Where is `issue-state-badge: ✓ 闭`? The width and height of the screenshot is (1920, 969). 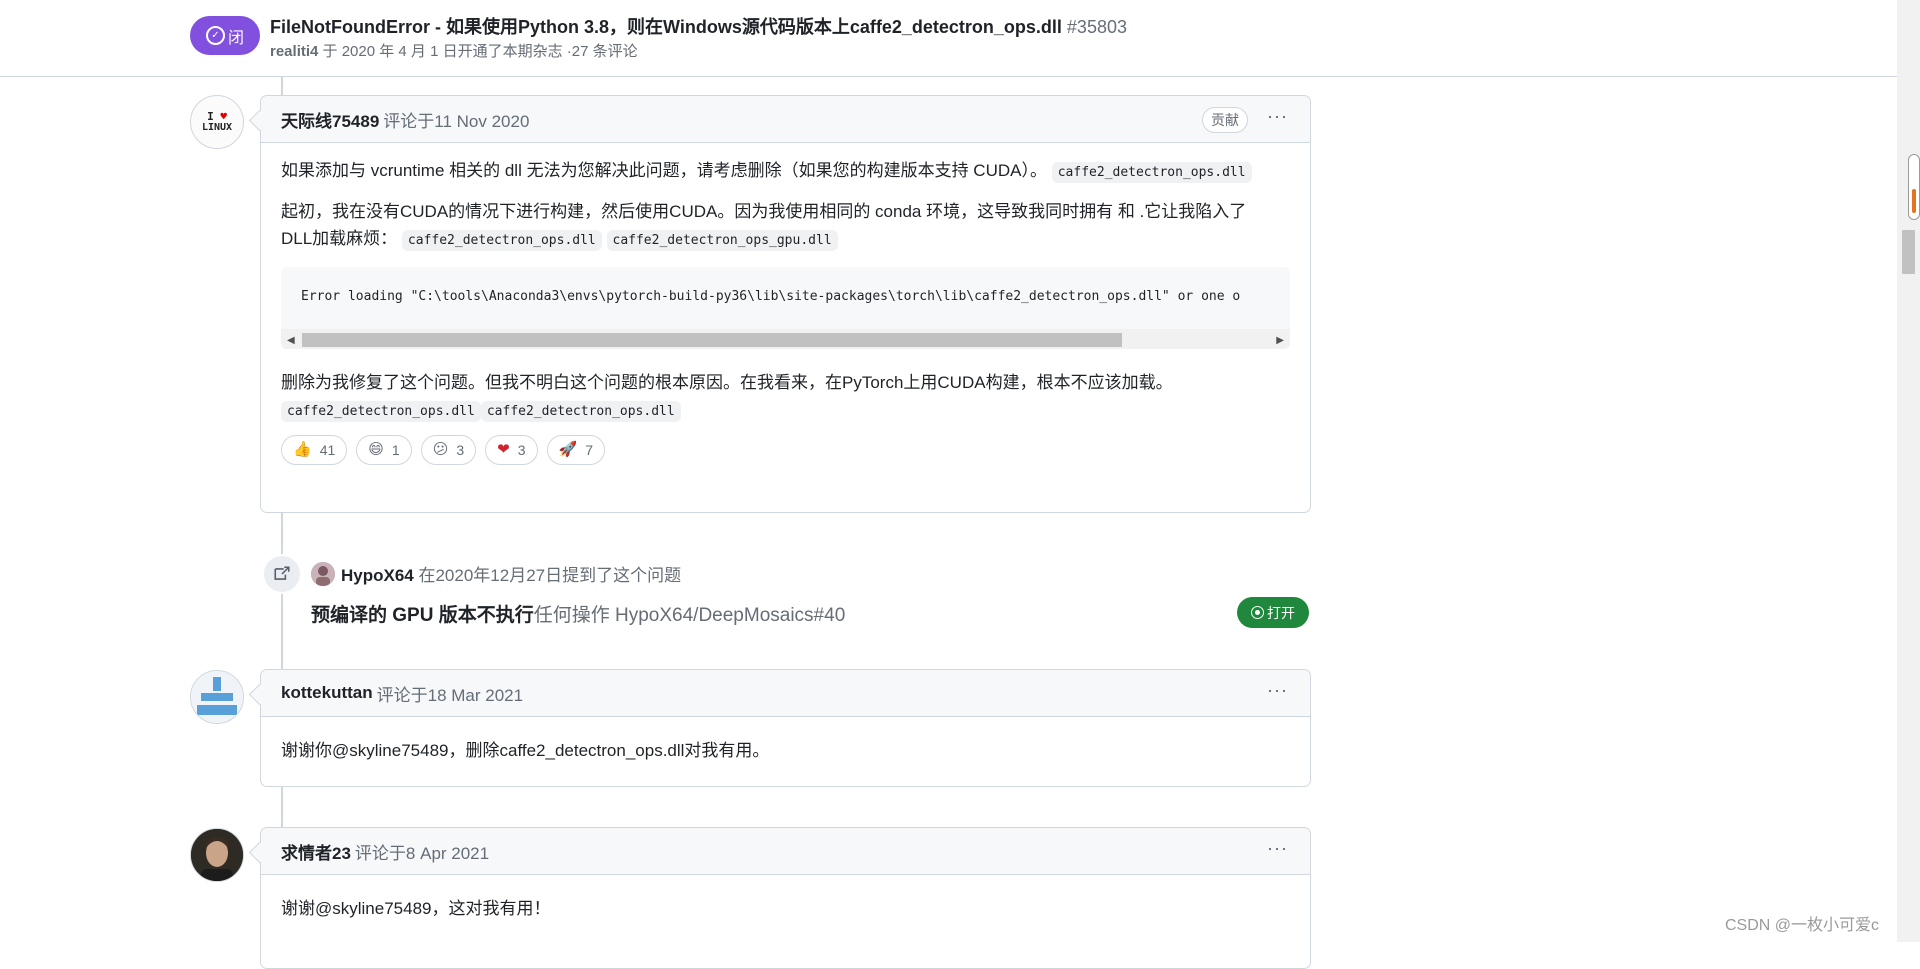
issue-state-badge: ✓ 闭 is located at coordinates (225, 35).